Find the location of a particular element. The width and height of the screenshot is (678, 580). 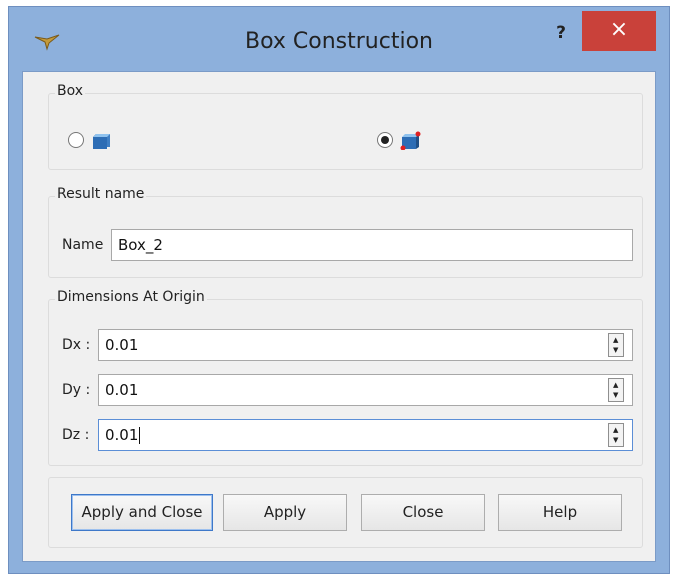

context-help-button: ? is located at coordinates (561, 38).